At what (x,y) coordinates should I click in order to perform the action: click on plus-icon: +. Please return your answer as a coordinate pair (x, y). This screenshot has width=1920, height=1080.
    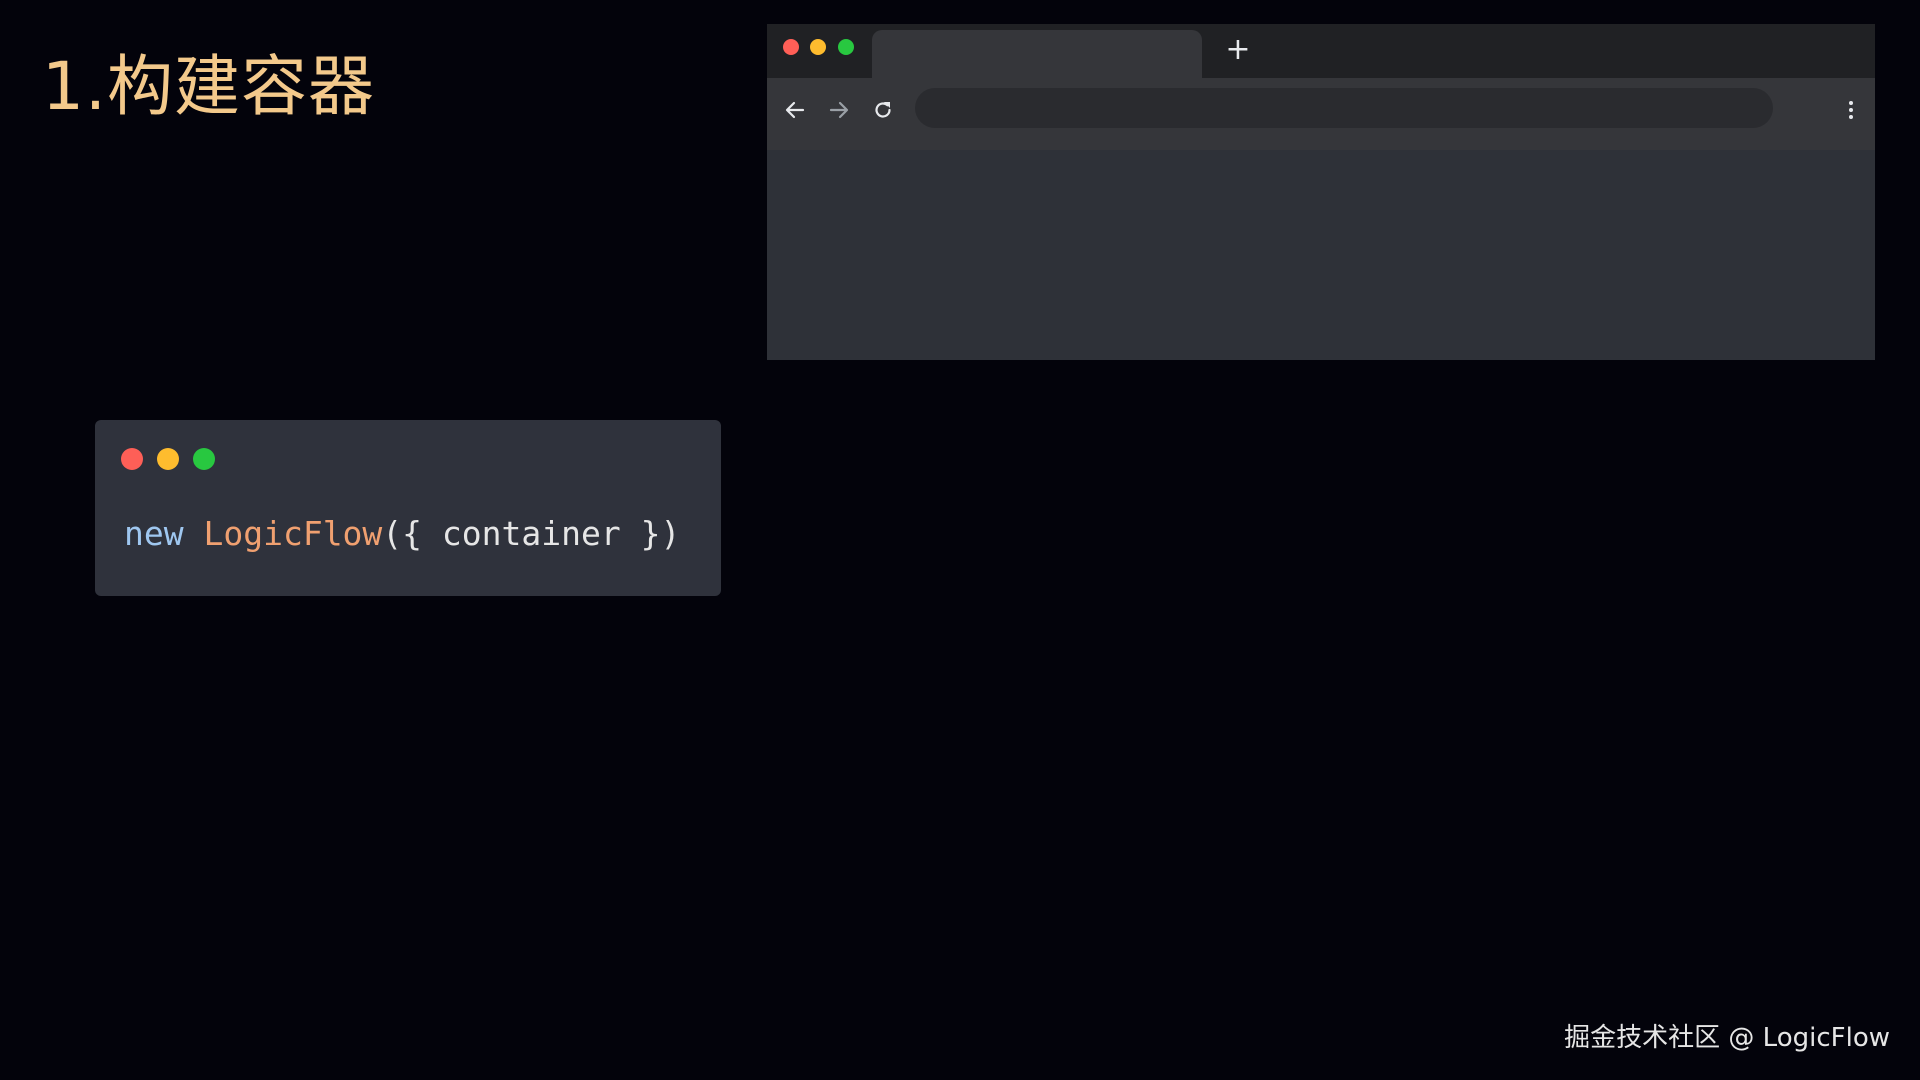
    Looking at the image, I should click on (1238, 49).